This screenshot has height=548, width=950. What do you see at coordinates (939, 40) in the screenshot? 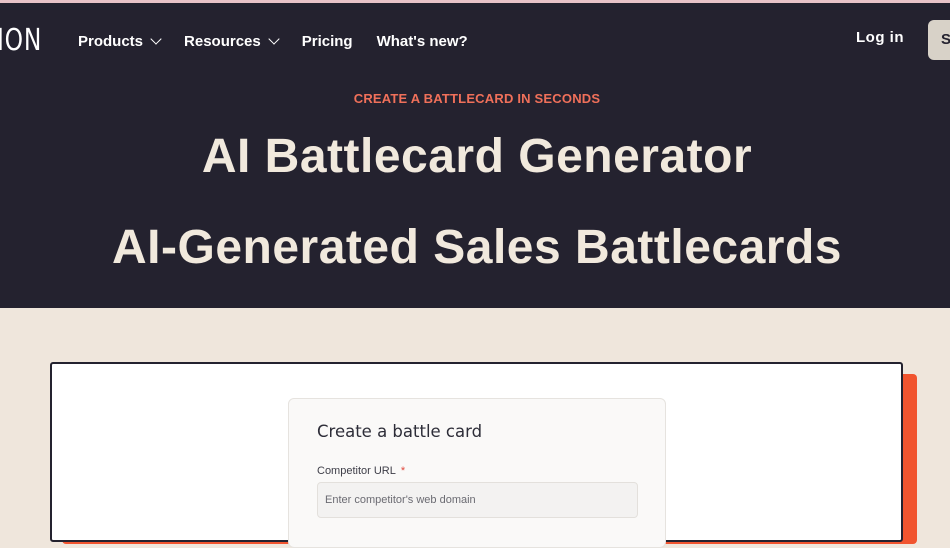
I see `signup-button: S` at bounding box center [939, 40].